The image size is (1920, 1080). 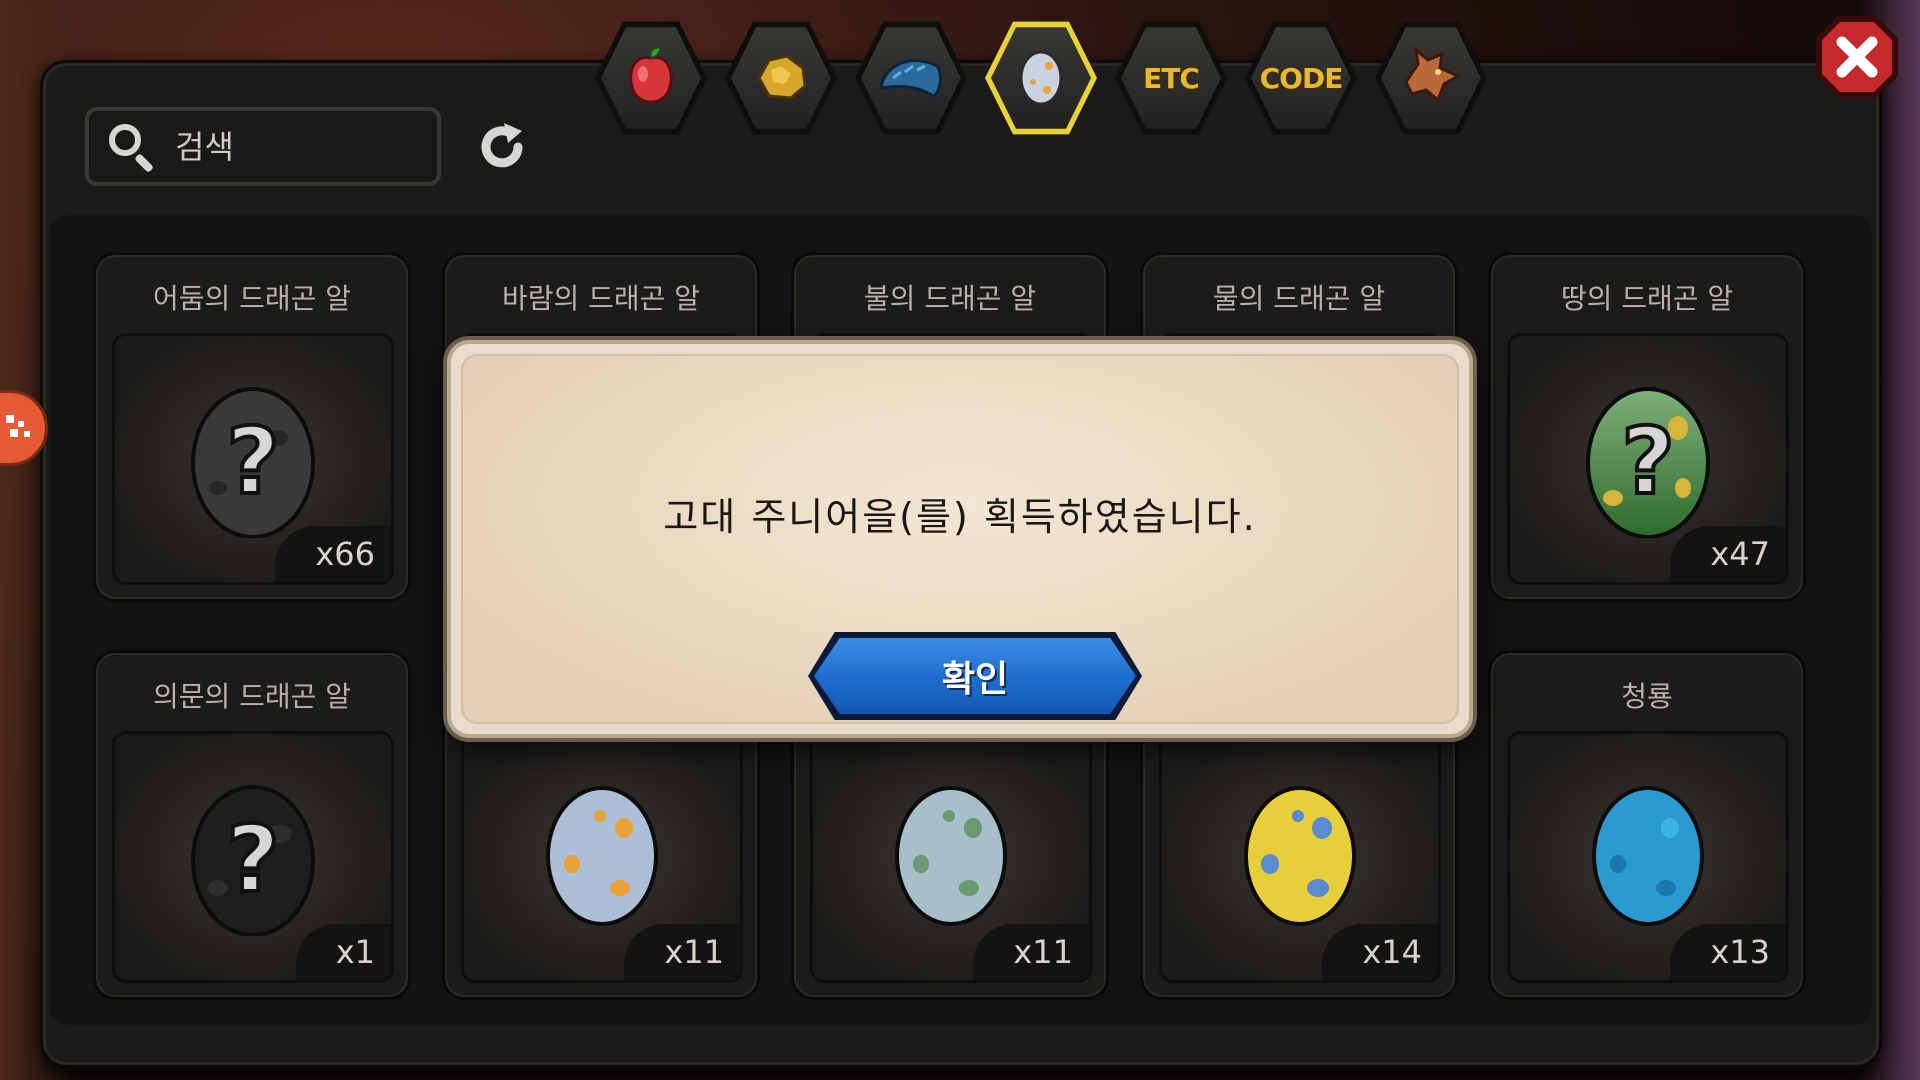 I want to click on tab-code-label: CODE, so click(x=1301, y=78).